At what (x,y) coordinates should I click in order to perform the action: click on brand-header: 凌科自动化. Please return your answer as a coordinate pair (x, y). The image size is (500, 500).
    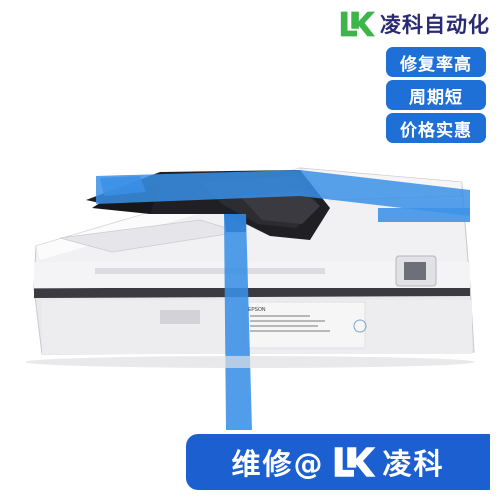
    Looking at the image, I should click on (414, 24).